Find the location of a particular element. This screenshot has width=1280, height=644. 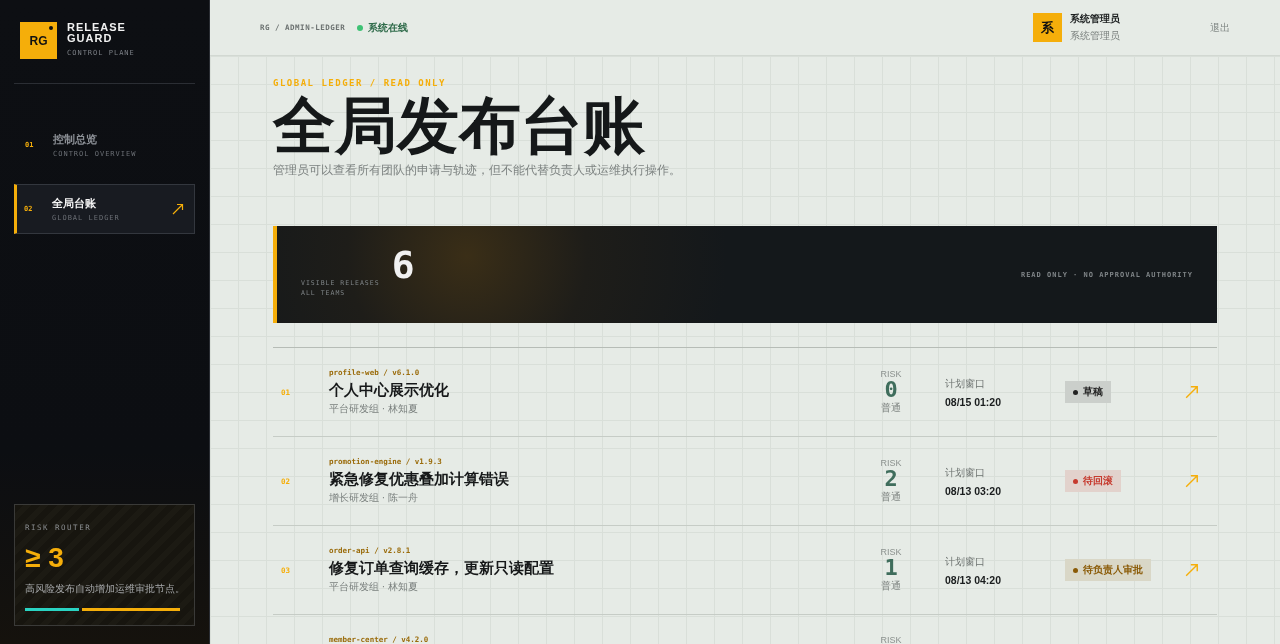

system-status: 系统在线 is located at coordinates (388, 27).